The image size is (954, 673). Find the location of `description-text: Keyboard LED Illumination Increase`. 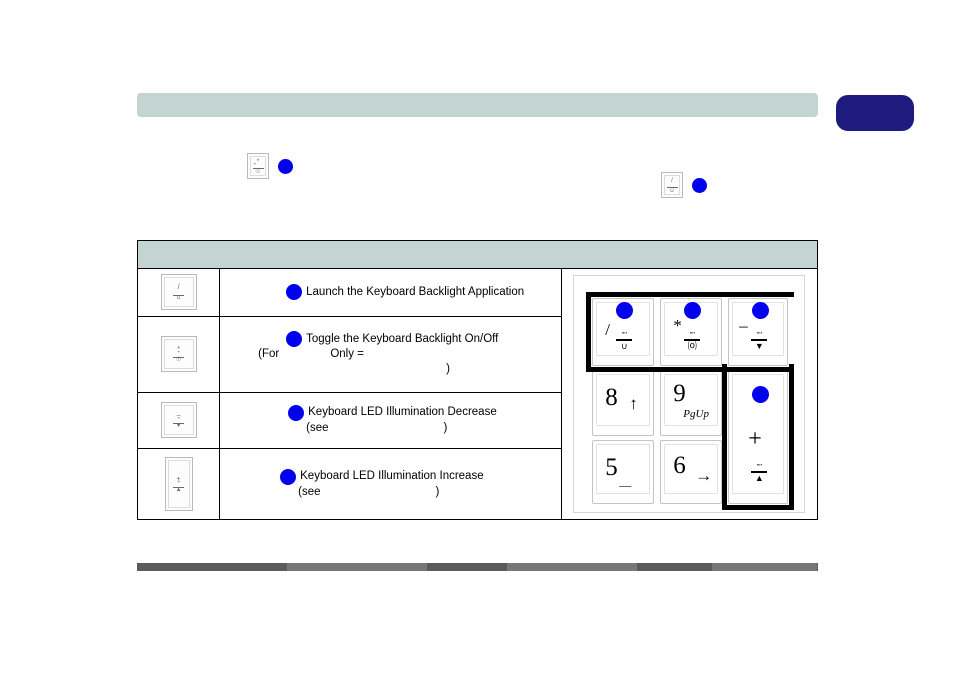

description-text: Keyboard LED Illumination Increase is located at coordinates (392, 476).